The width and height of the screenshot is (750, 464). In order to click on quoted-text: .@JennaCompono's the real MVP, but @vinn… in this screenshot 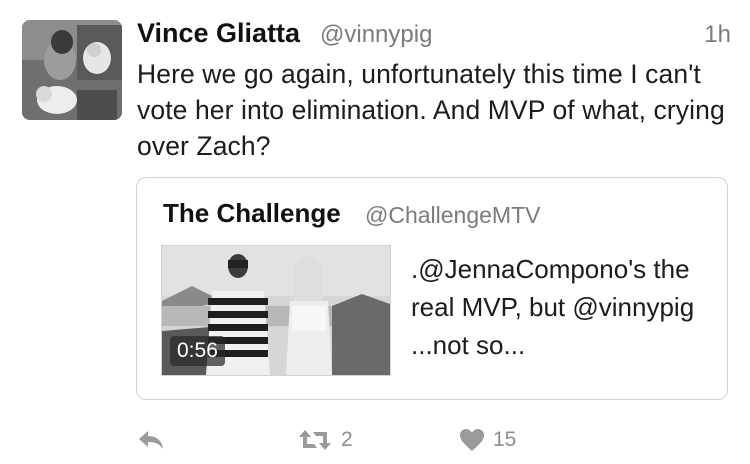, I will do `click(553, 307)`.